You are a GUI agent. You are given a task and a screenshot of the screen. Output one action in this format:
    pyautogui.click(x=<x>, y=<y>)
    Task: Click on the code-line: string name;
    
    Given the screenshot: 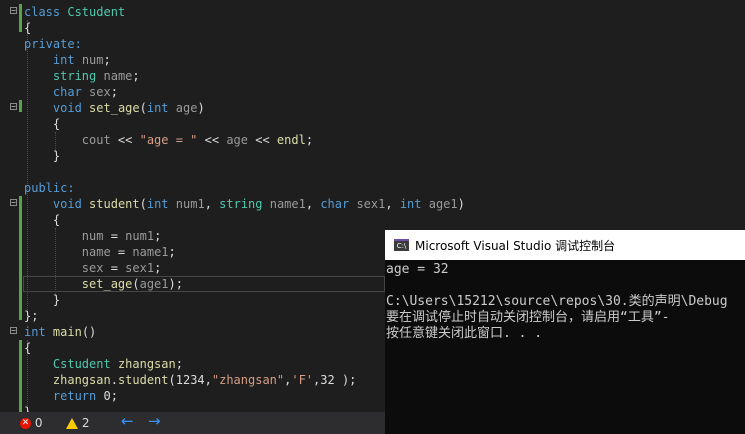 What is the action you would take?
    pyautogui.click(x=82, y=76)
    